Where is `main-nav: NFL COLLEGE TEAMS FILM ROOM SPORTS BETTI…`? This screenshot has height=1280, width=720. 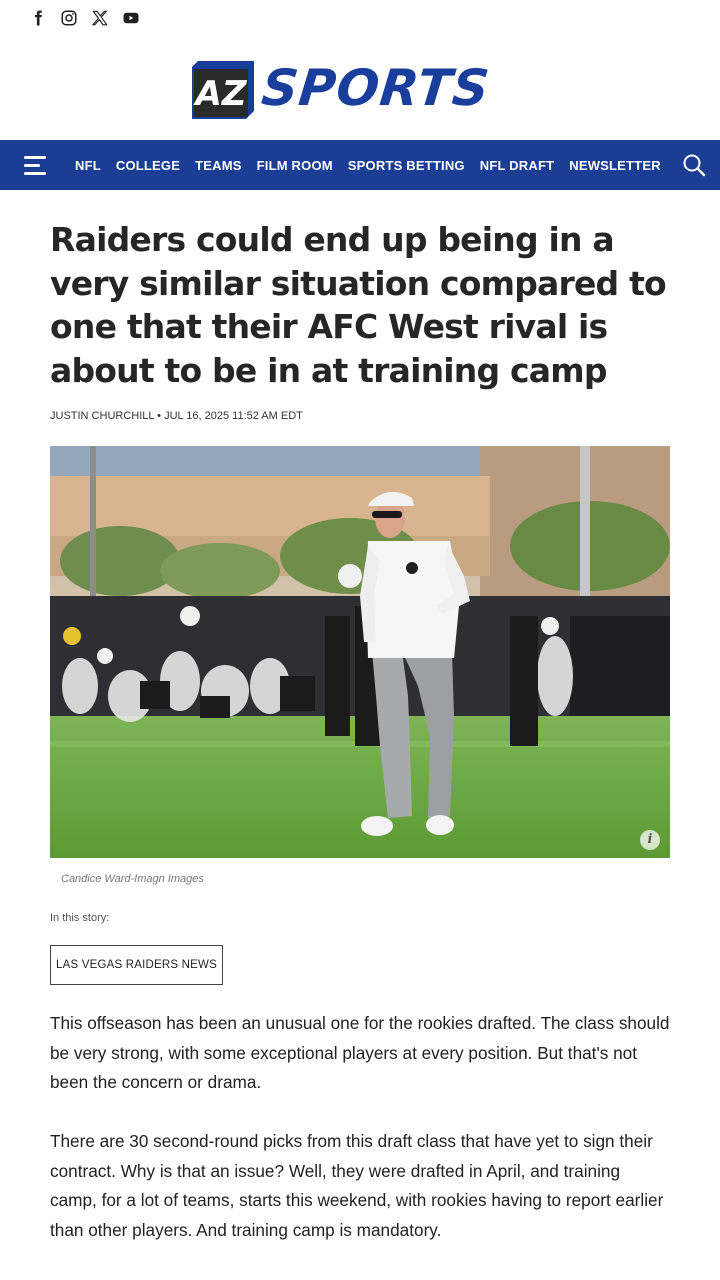
main-nav: NFL COLLEGE TEAMS FILM ROOM SPORTS BETTI… is located at coordinates (360, 165).